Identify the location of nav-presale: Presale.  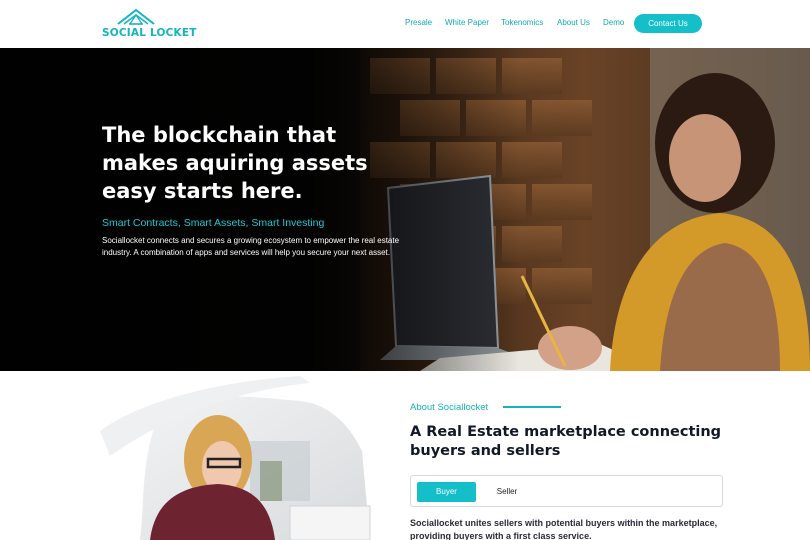
(418, 22).